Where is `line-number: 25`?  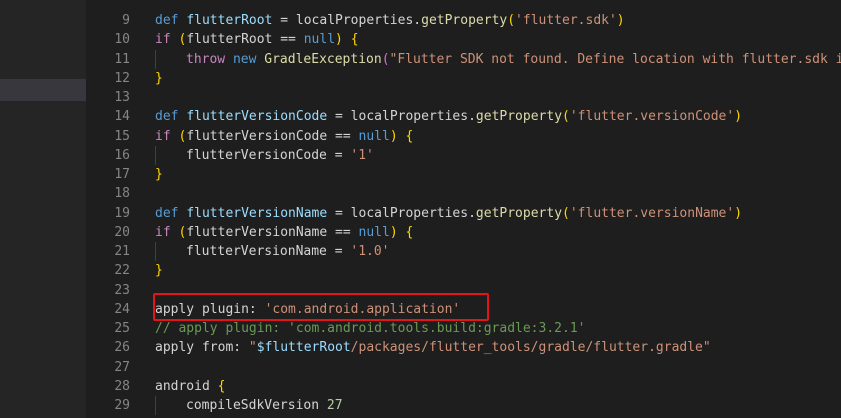 line-number: 25 is located at coordinates (122, 328).